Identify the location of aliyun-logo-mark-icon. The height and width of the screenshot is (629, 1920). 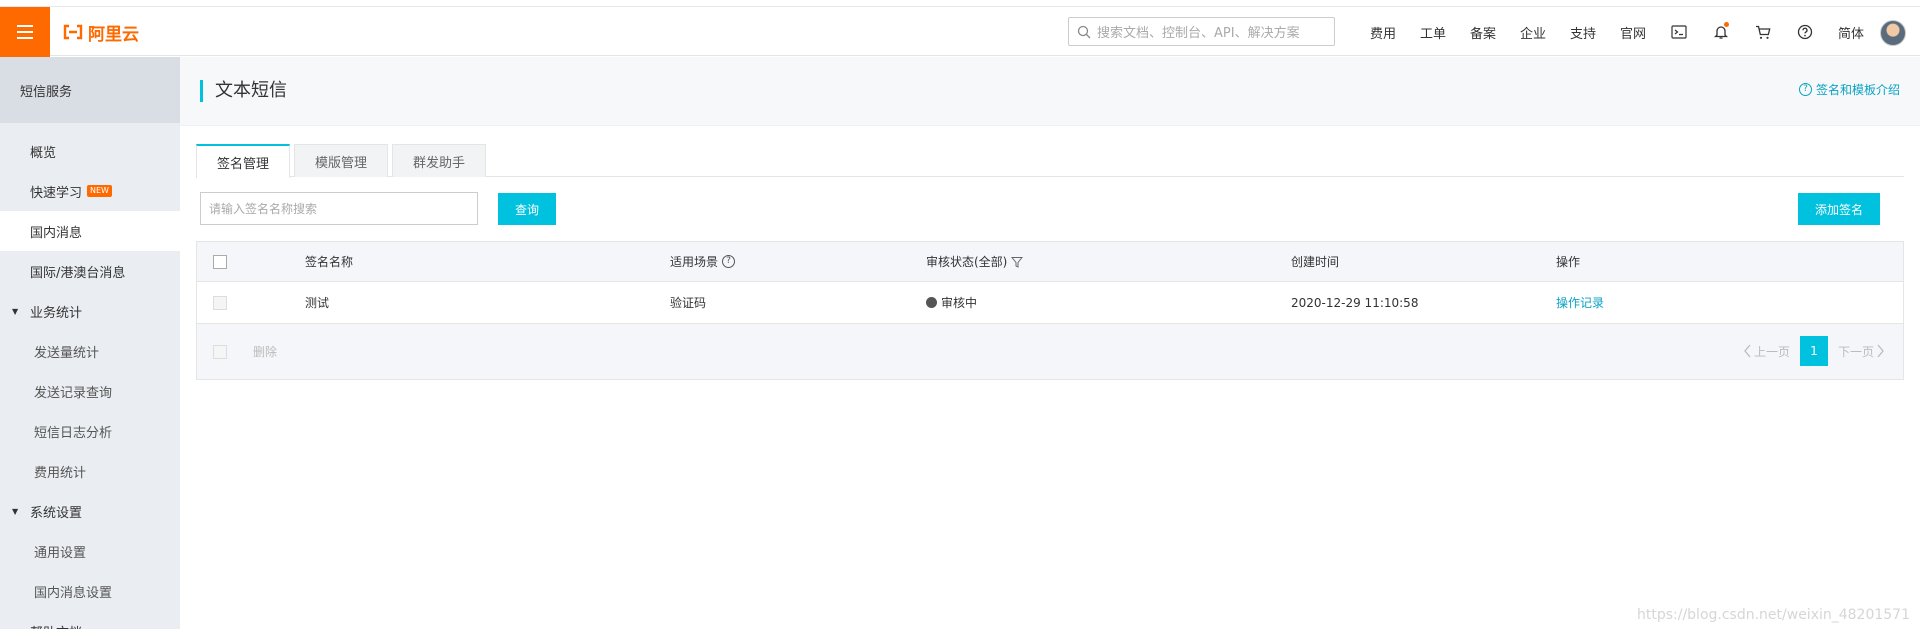
(73, 32).